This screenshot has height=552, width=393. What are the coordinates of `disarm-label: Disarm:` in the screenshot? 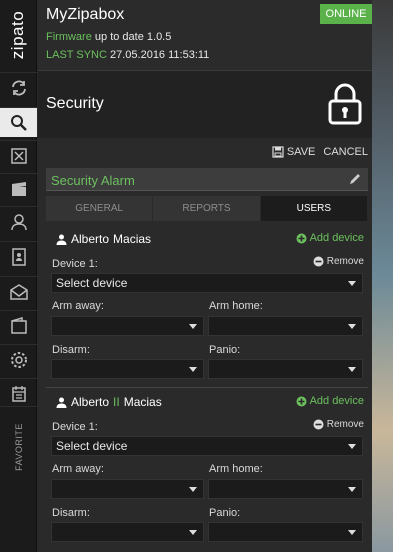 It's located at (71, 350).